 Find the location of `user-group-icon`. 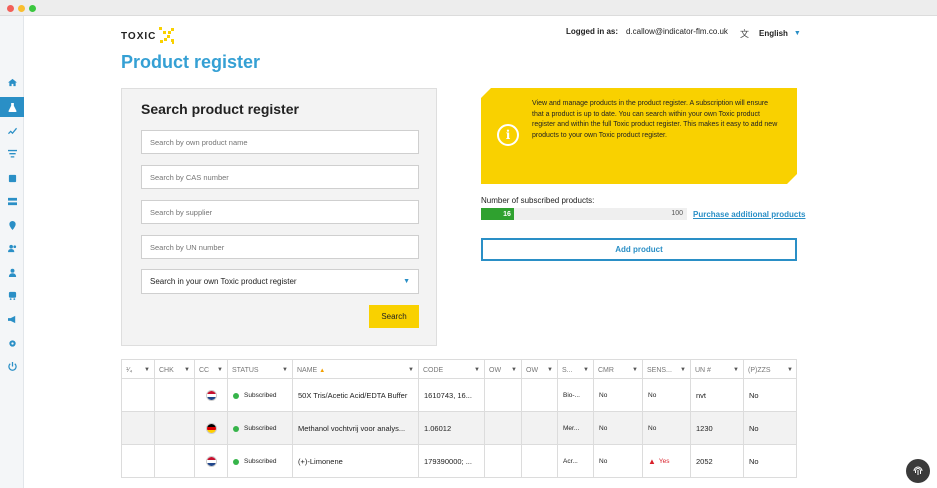

user-group-icon is located at coordinates (12, 248).